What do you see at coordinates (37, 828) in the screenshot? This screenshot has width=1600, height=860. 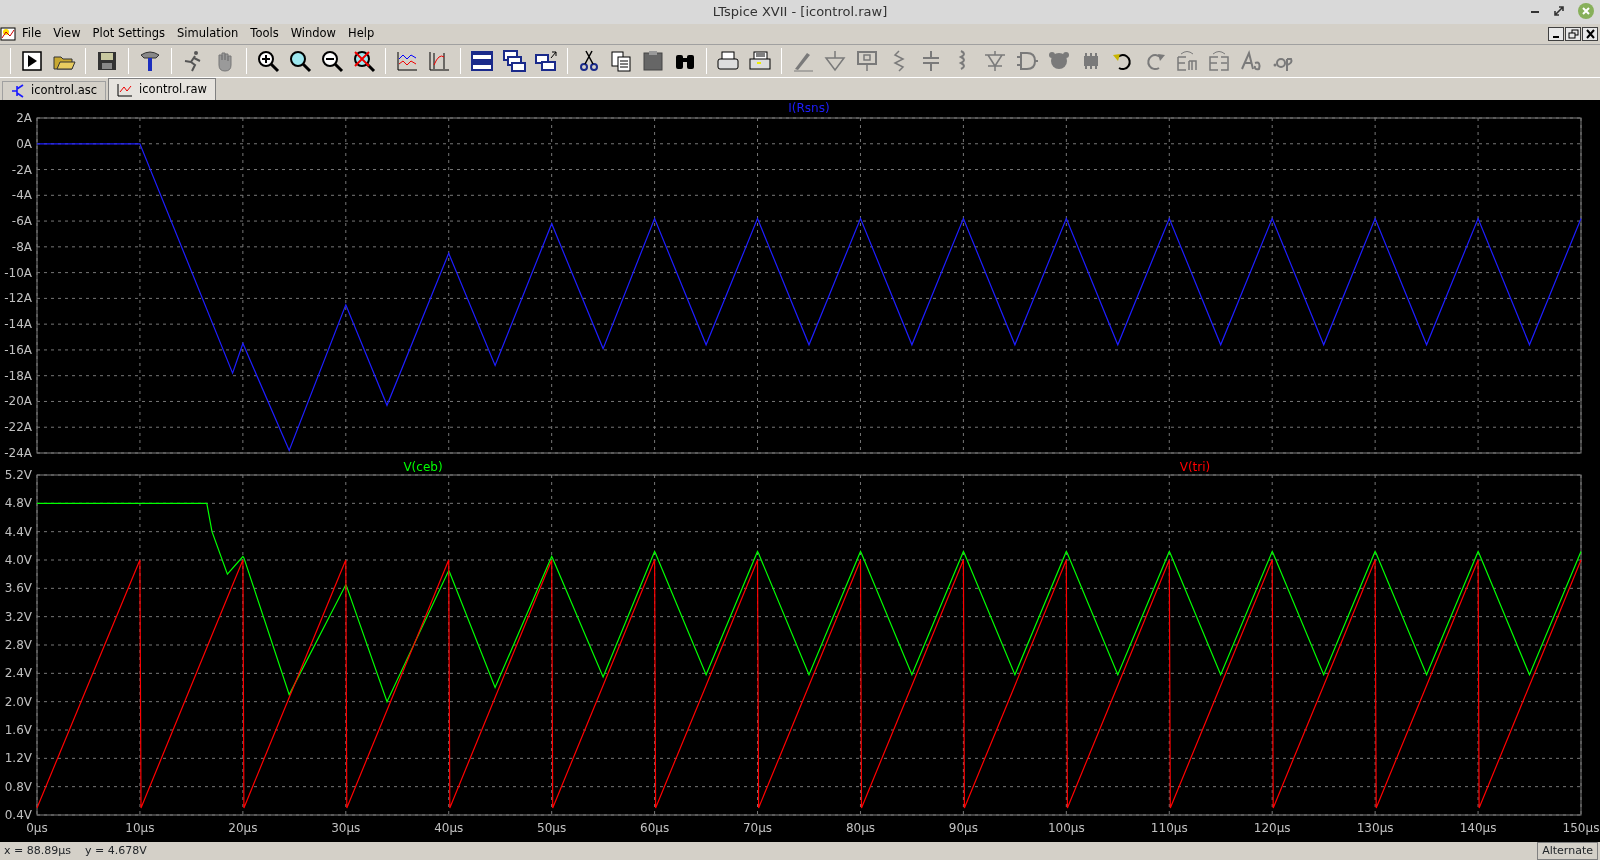 I see `axis-tick-label: 0µs` at bounding box center [37, 828].